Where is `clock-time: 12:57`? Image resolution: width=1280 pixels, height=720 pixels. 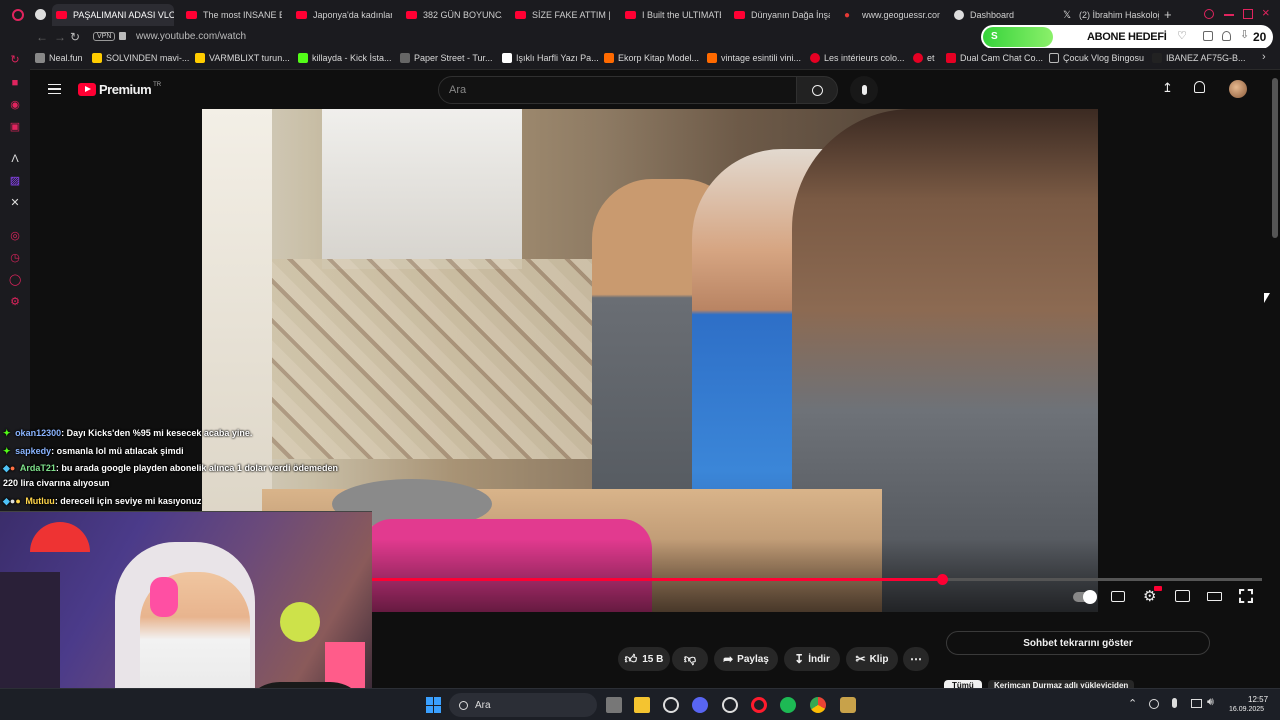
clock-time: 12:57 is located at coordinates (1258, 699).